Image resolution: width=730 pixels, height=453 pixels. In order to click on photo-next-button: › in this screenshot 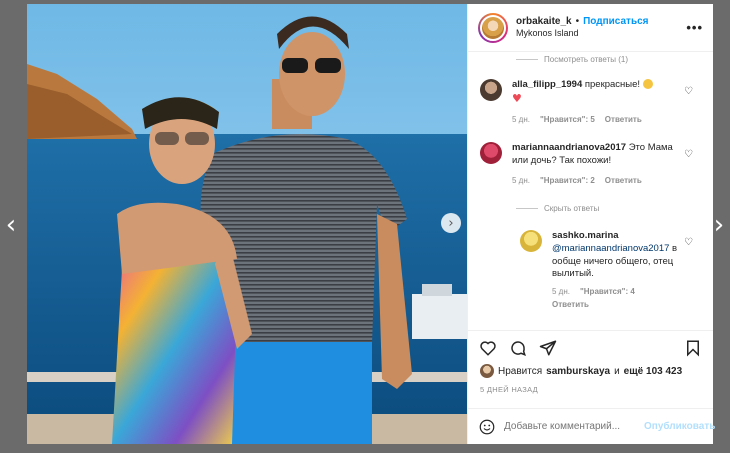, I will do `click(451, 223)`.